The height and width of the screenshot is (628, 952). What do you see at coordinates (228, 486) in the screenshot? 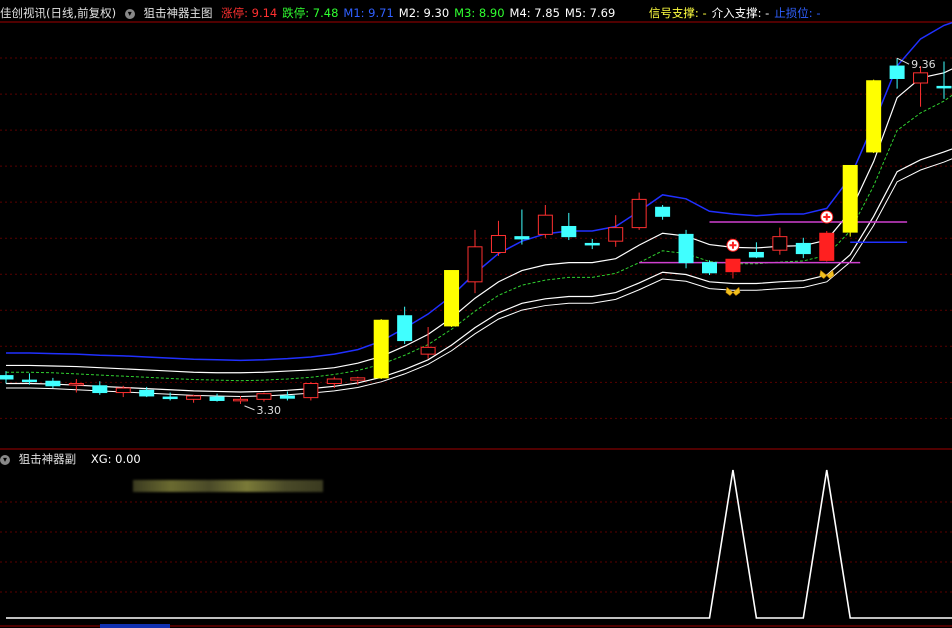
I see `blurred-watermark` at bounding box center [228, 486].